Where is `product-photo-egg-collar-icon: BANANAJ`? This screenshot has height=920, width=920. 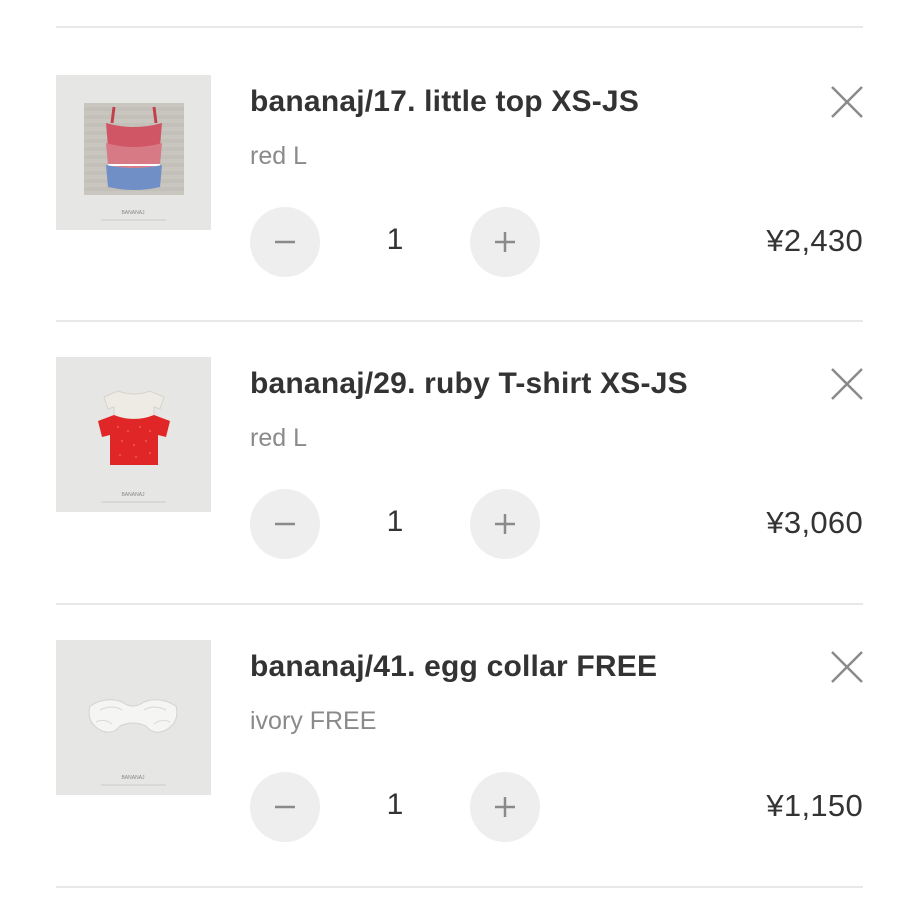 product-photo-egg-collar-icon: BANANAJ is located at coordinates (133, 717).